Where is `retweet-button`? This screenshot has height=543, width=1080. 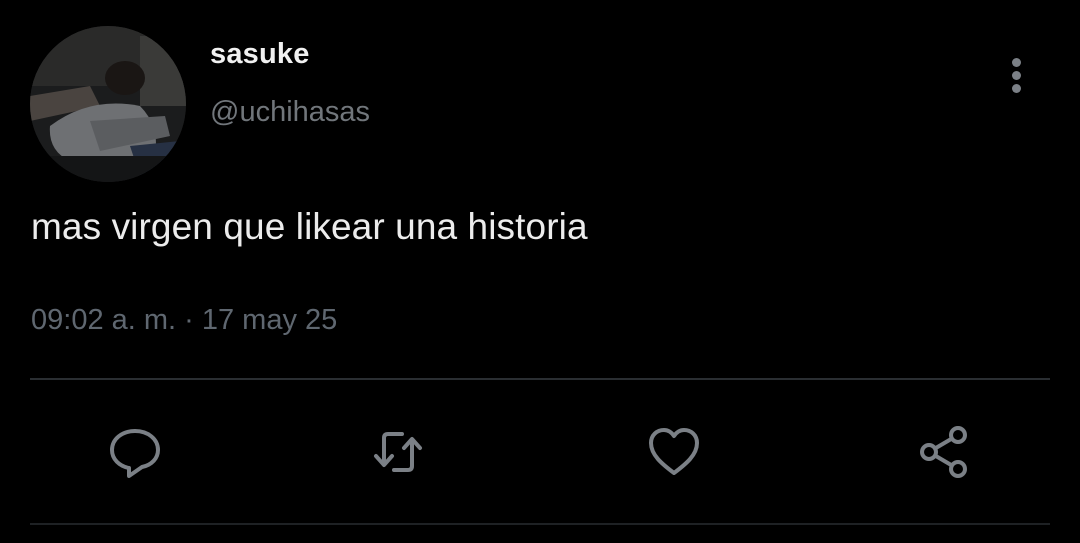 retweet-button is located at coordinates (398, 452).